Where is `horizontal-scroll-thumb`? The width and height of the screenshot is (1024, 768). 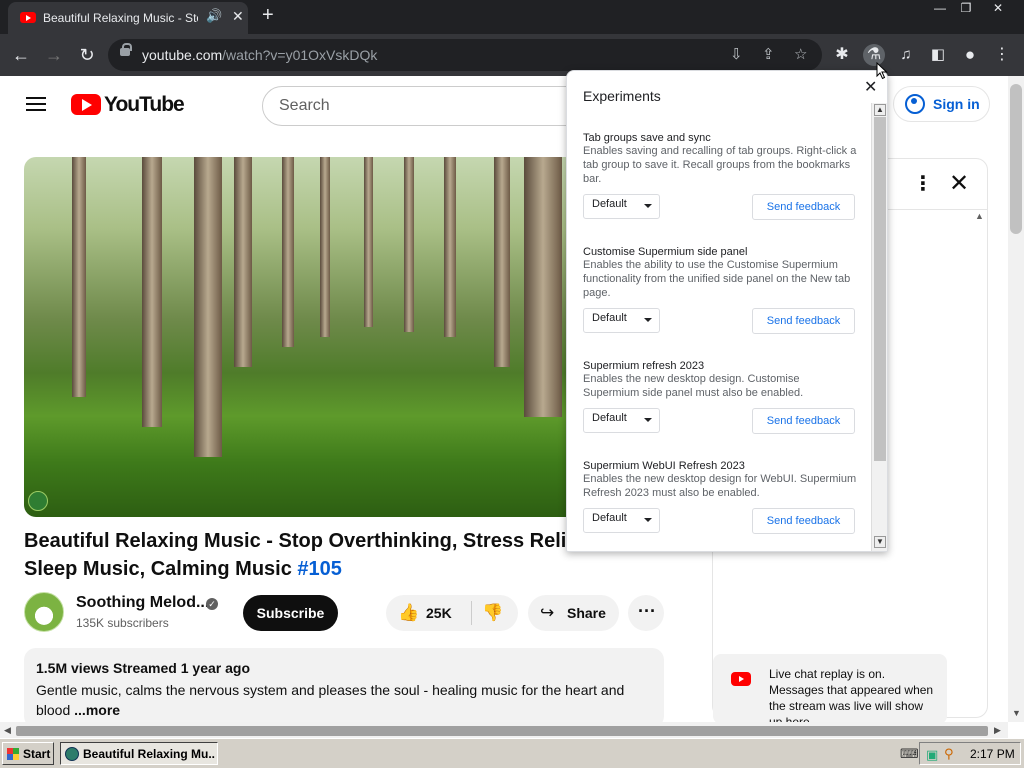 horizontal-scroll-thumb is located at coordinates (502, 731).